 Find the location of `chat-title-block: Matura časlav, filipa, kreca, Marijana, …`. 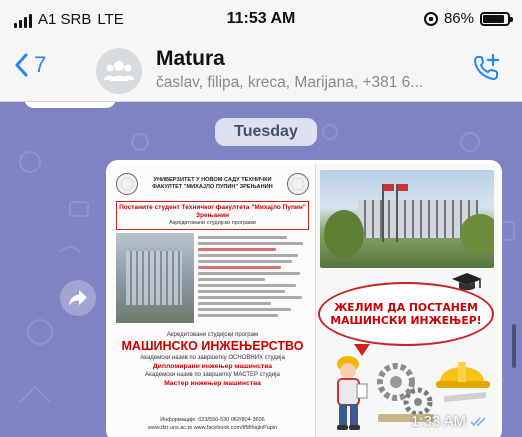

chat-title-block: Matura časlav, filipa, kreca, Marijana, … is located at coordinates (289, 70).